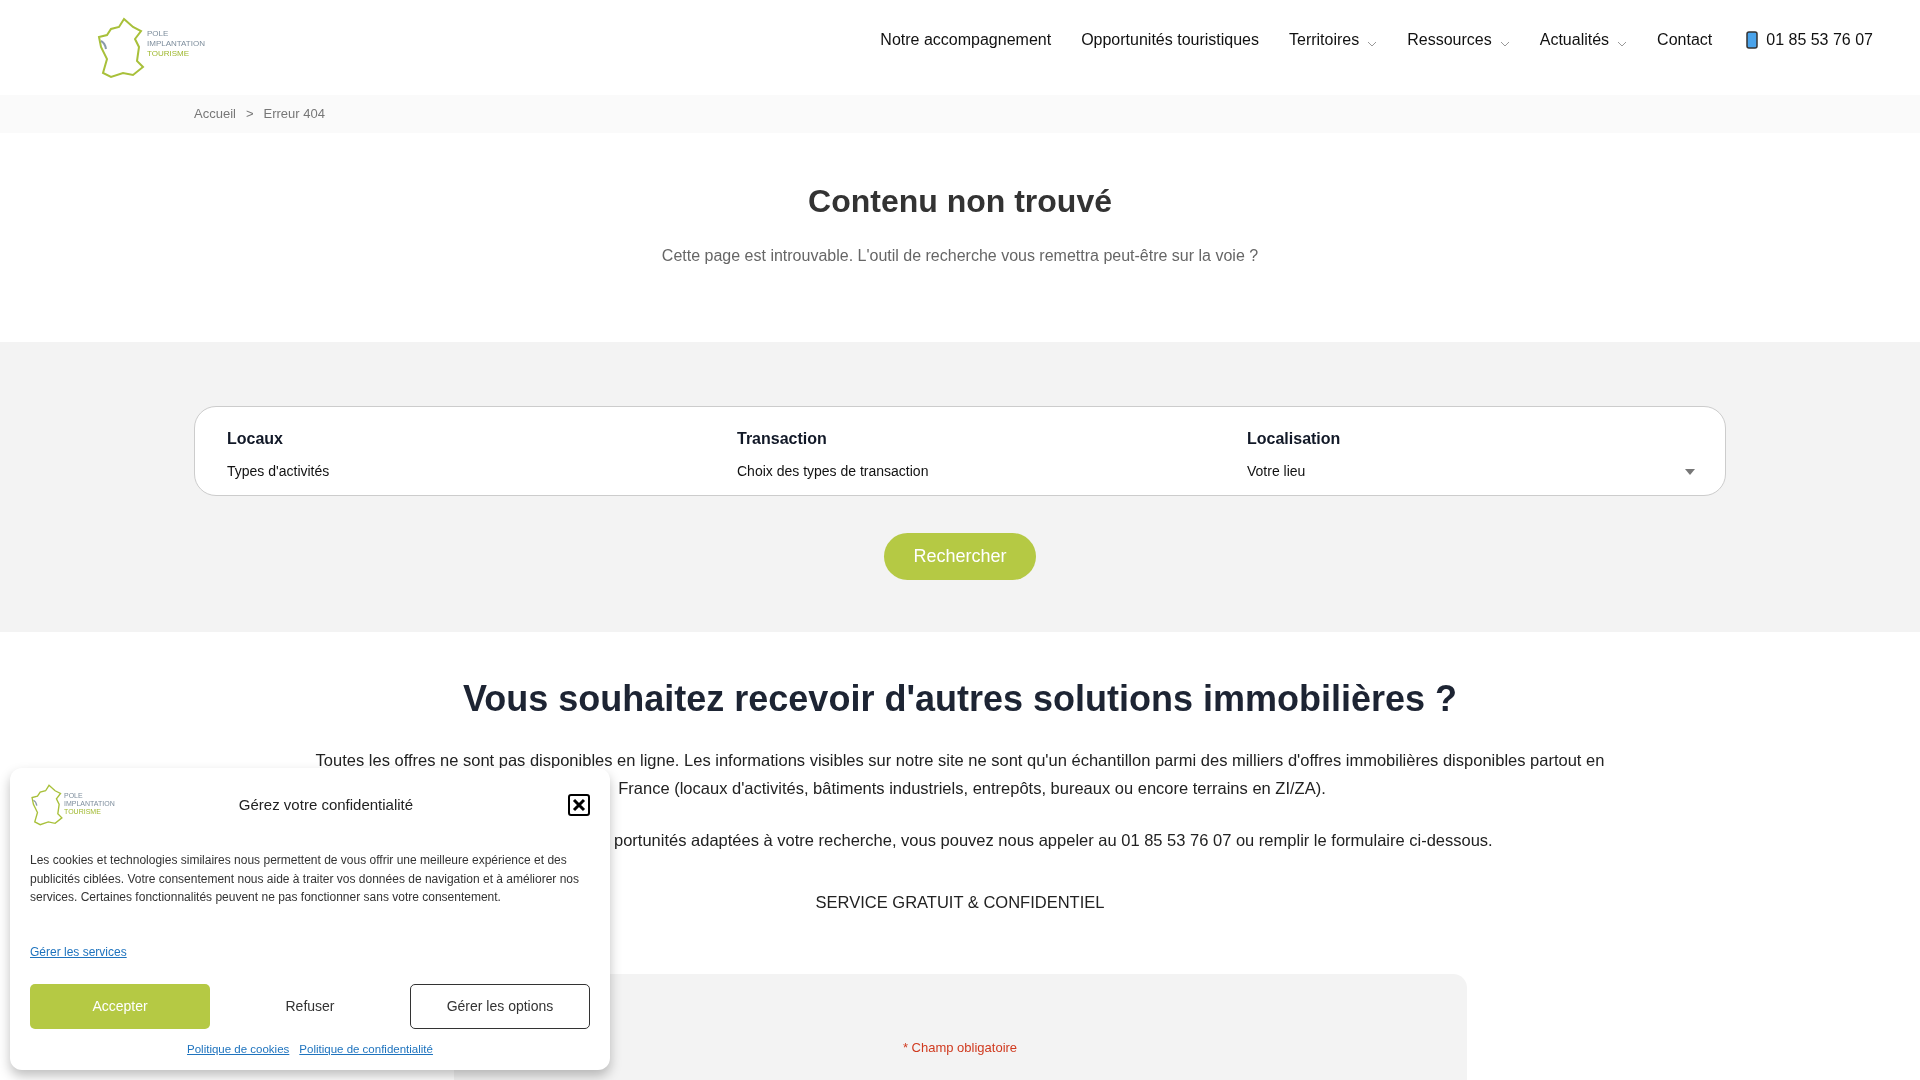 This screenshot has width=1920, height=1080. Describe the element at coordinates (960, 1047) in the screenshot. I see `required-note: * Champ obligatoire` at that location.